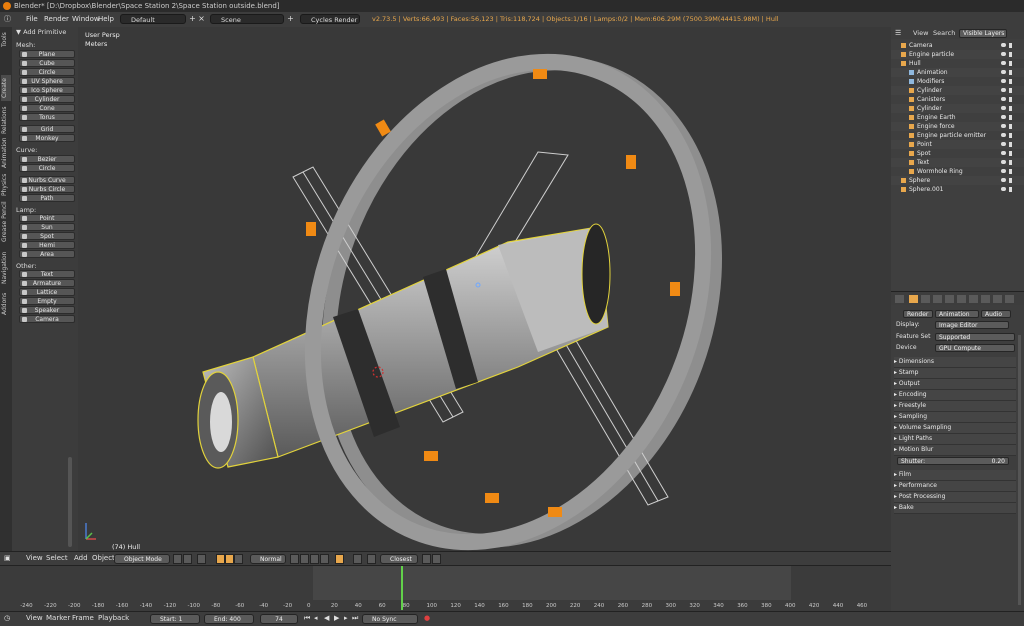 The height and width of the screenshot is (626, 1024). Describe the element at coordinates (957, 72) in the screenshot. I see `outliner-row: Animation` at that location.